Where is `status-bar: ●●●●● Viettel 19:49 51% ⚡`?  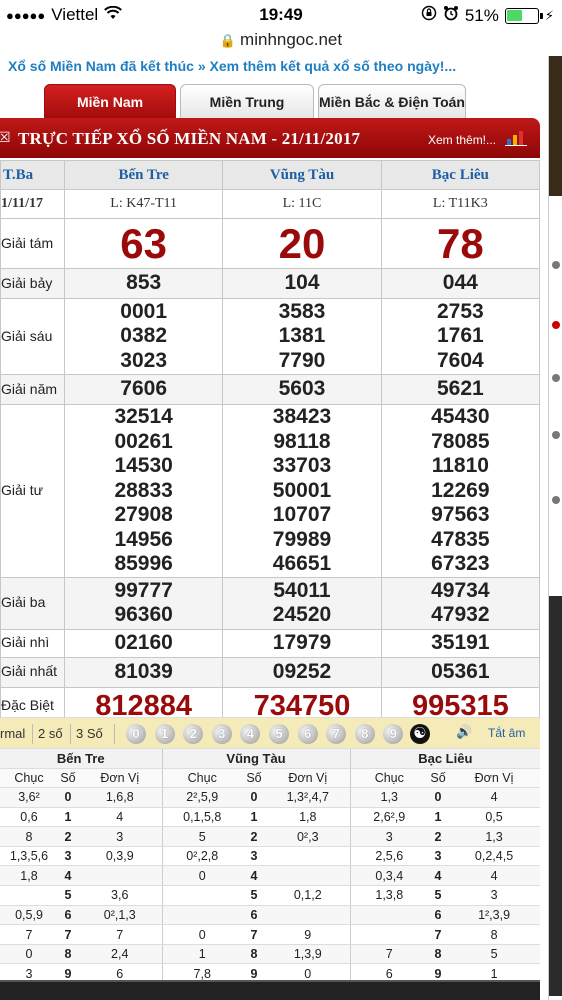
status-bar: ●●●●● Viettel 19:49 51% ⚡ is located at coordinates (281, 15).